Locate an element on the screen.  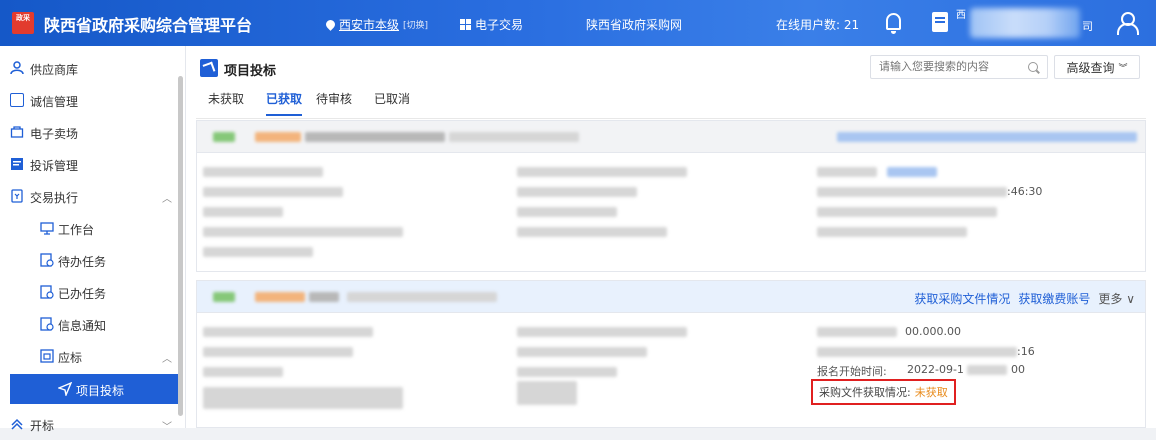
org-suffix: 司 is located at coordinates (1087, 26).